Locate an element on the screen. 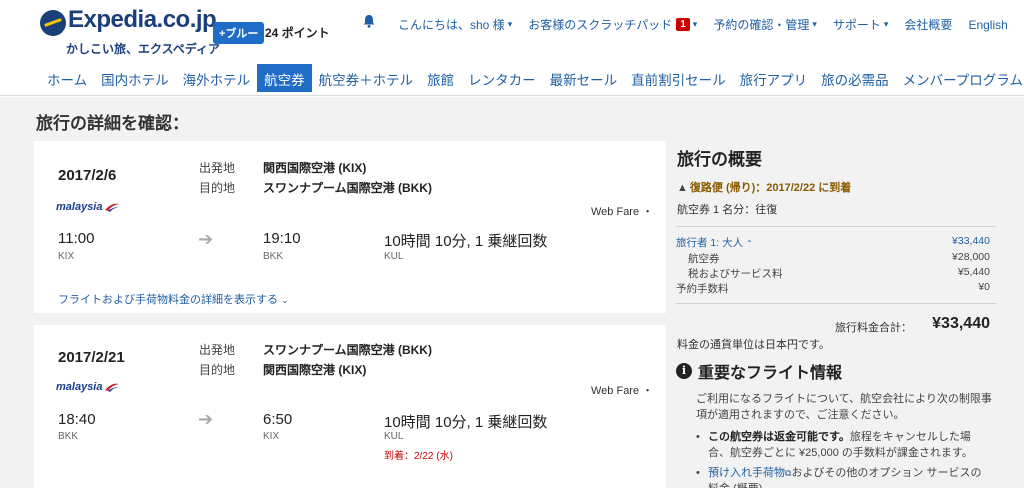 The image size is (1024, 488). departure-time: 18:40 is located at coordinates (77, 419).